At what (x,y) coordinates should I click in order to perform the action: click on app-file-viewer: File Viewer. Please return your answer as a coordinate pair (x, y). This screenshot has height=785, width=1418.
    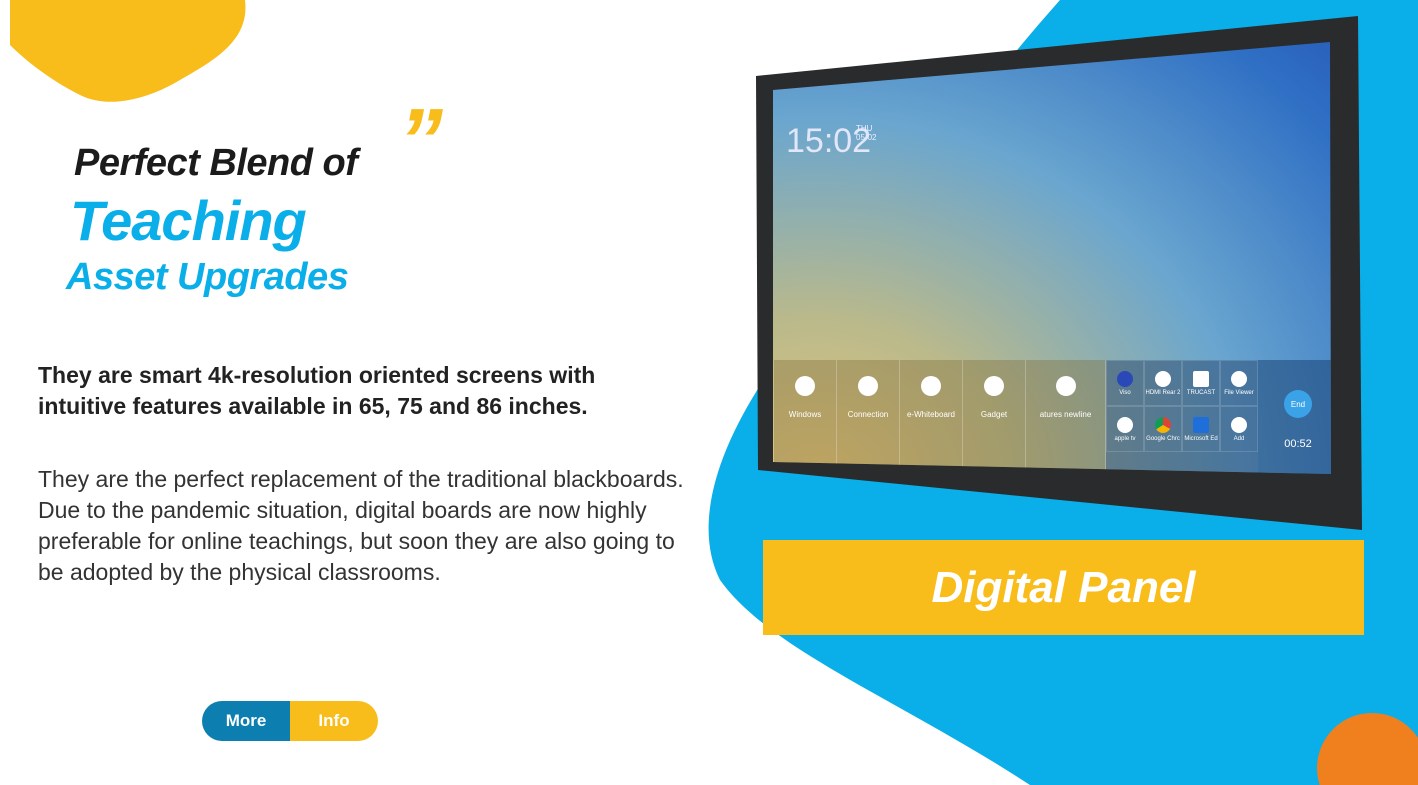
    Looking at the image, I should click on (1239, 383).